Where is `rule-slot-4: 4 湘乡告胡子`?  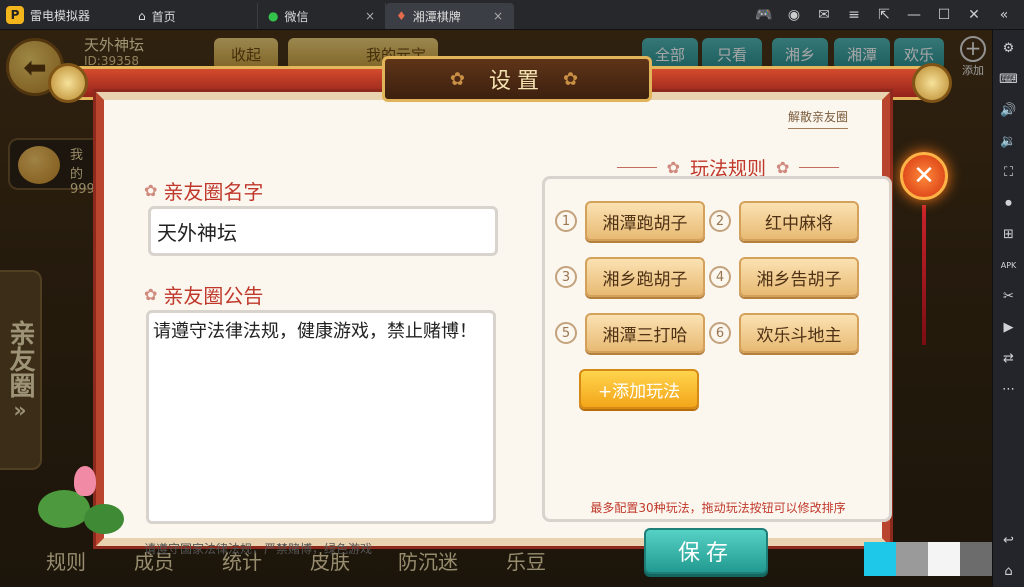
rule-slot-4: 4 湘乡告胡子 is located at coordinates (784, 277).